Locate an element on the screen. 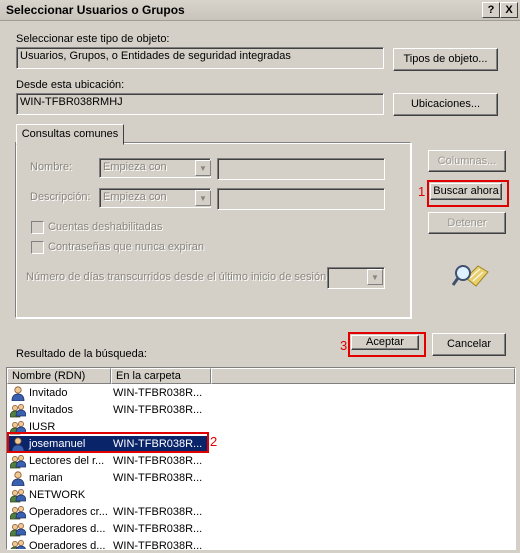  row-name: Invitados is located at coordinates (51, 410).